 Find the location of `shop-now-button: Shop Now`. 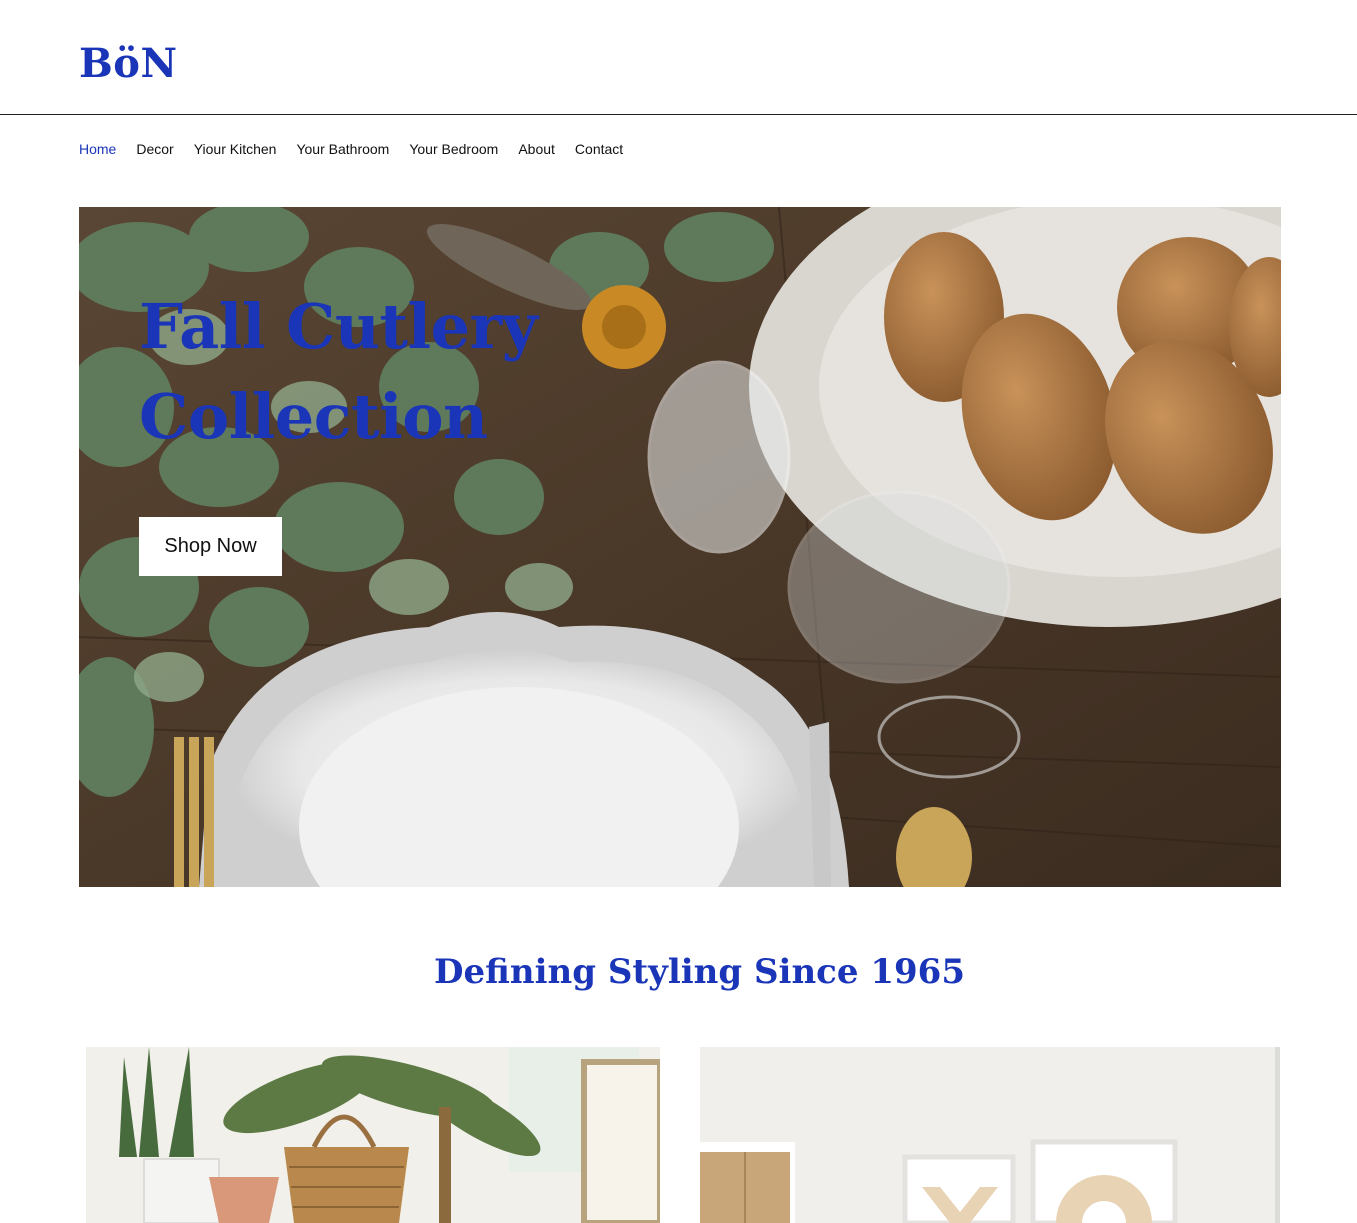

shop-now-button: Shop Now is located at coordinates (210, 546).